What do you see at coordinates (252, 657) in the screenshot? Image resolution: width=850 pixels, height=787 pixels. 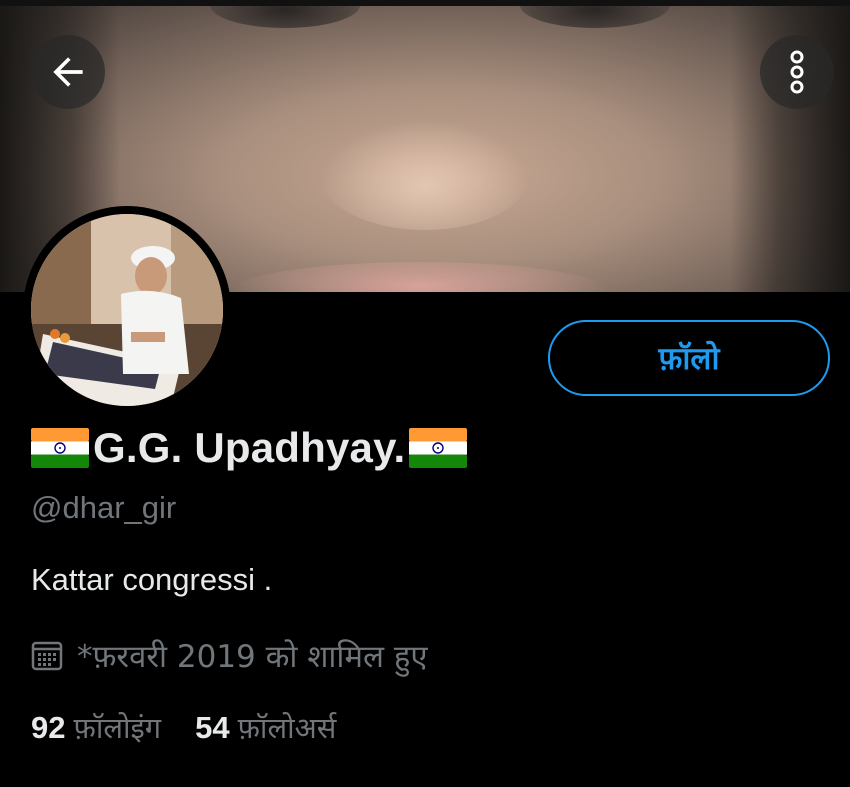 I see `joined-date-text: *फ़रवरी 2019 को शामिल हुए` at bounding box center [252, 657].